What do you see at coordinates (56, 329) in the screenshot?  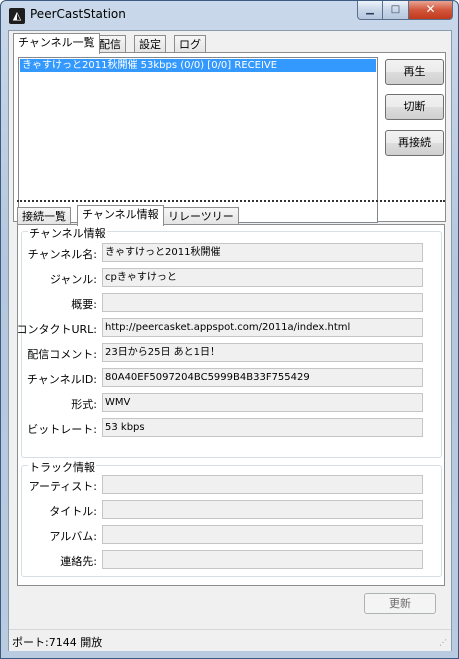 I see `contact-url-label: コンタクトURL:` at bounding box center [56, 329].